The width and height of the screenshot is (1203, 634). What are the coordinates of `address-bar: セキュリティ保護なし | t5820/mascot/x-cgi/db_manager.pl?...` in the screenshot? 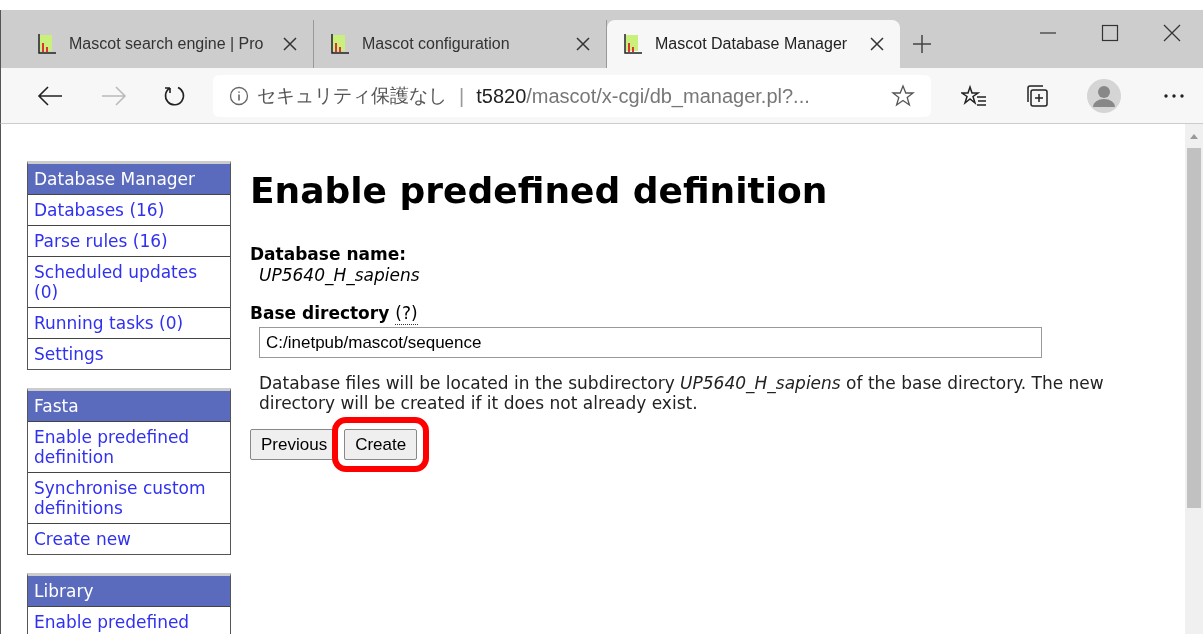 It's located at (572, 95).